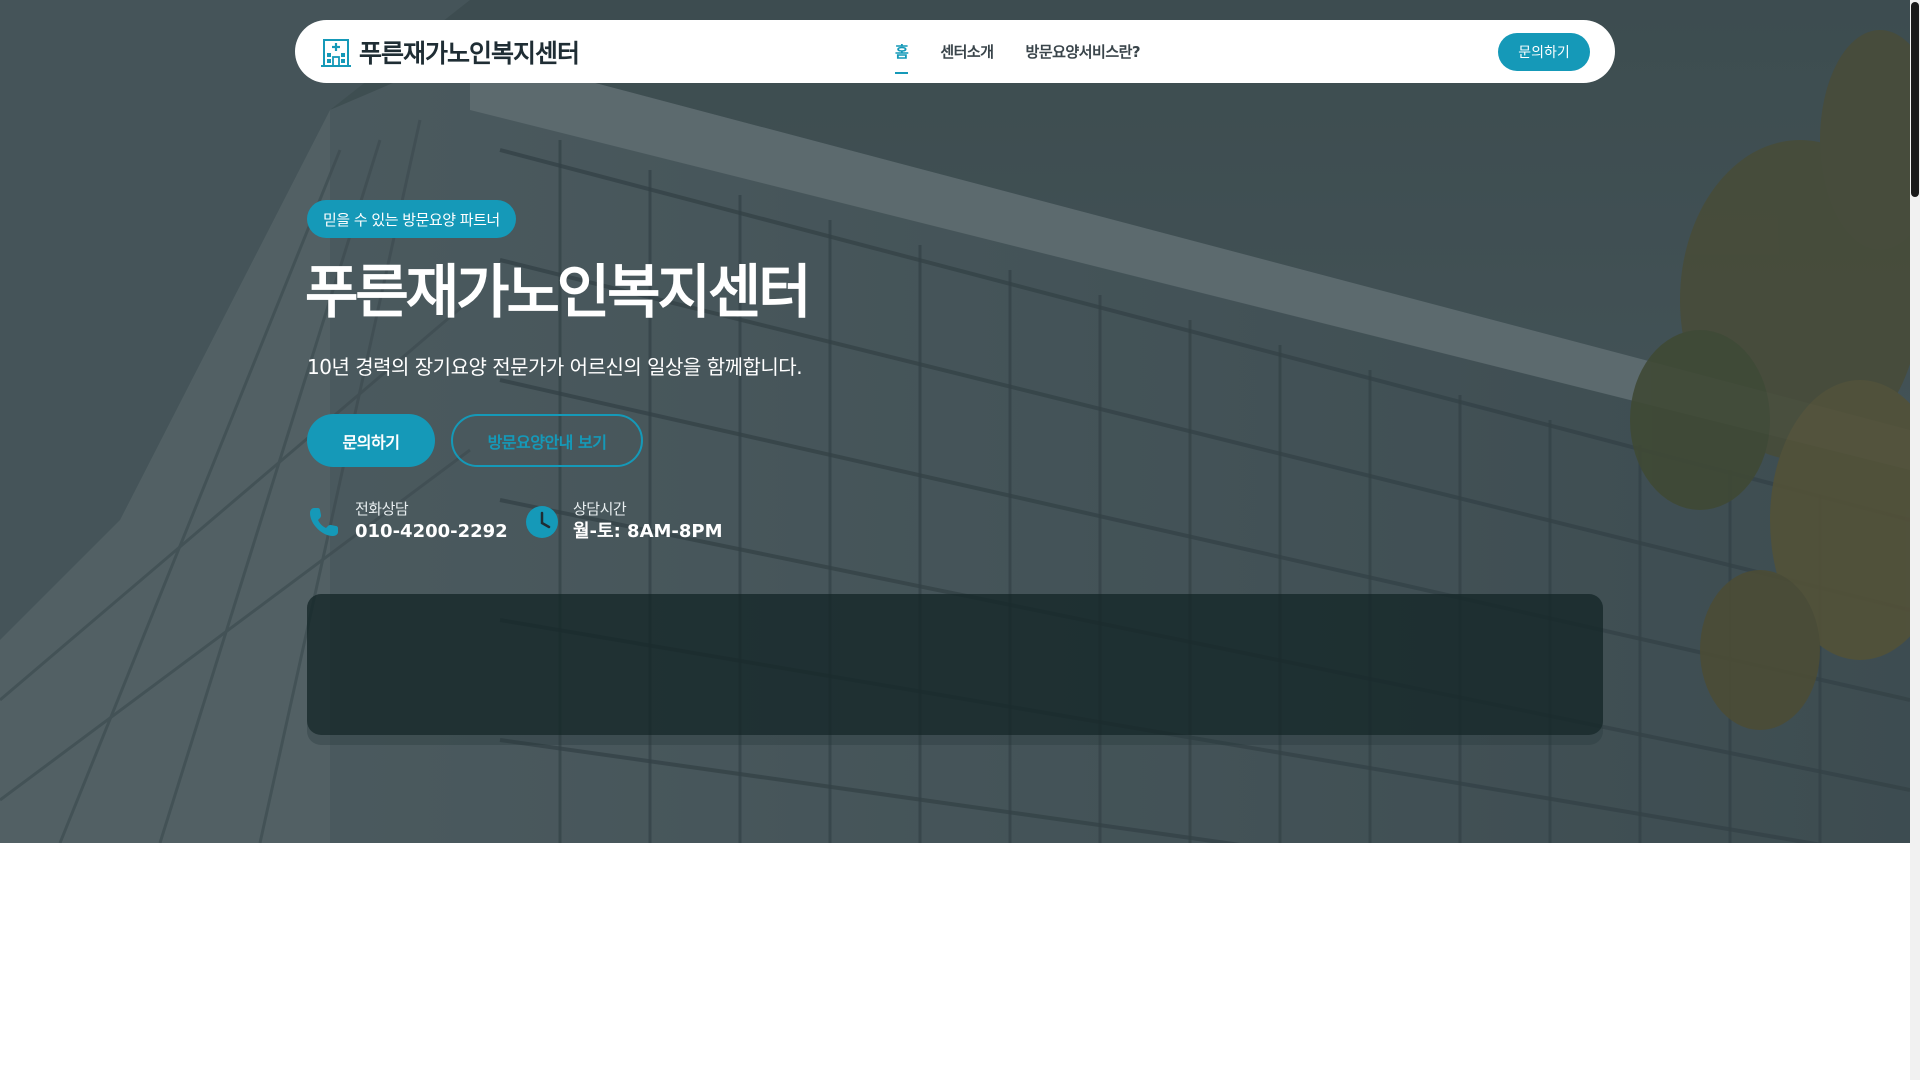 Image resolution: width=1920 pixels, height=1080 pixels. Describe the element at coordinates (411, 219) in the screenshot. I see `hero-badge: 믿을 수 있는 방문요양 파트너` at that location.